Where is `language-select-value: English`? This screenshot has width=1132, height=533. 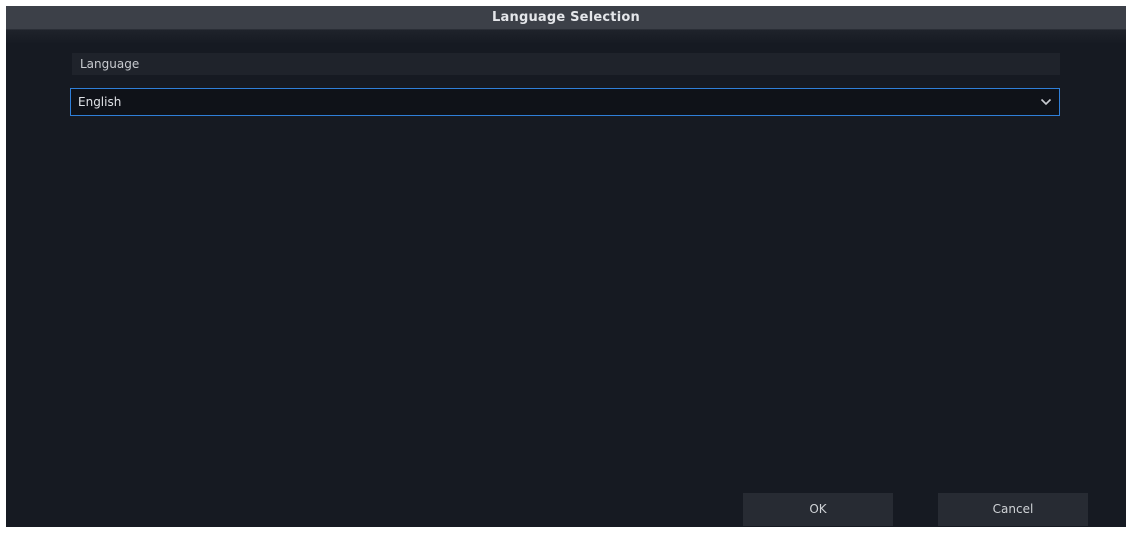 language-select-value: English is located at coordinates (100, 102).